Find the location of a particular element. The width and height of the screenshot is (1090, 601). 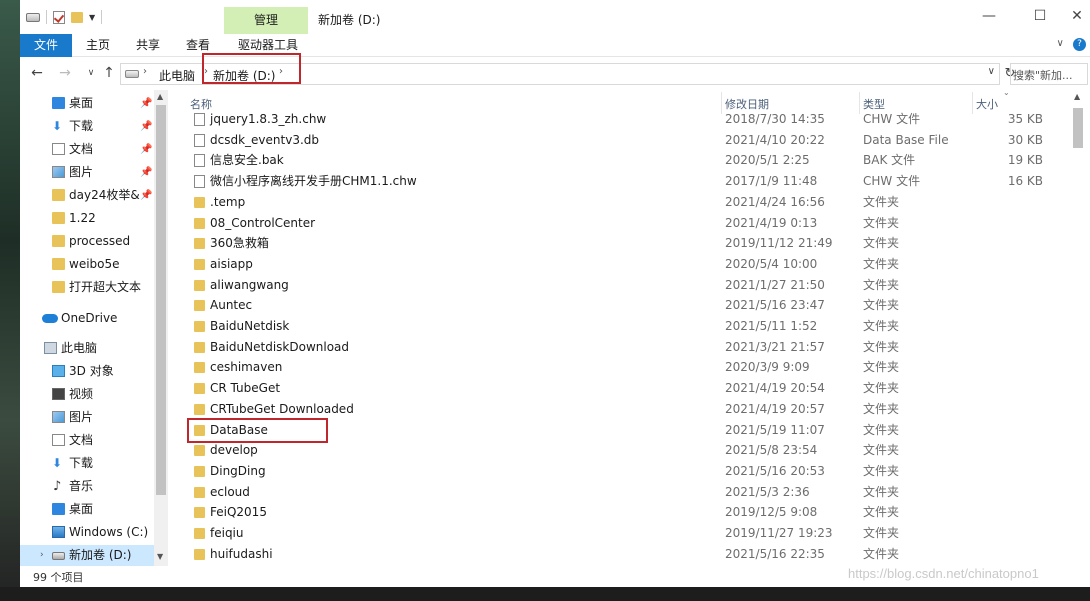

new-folder-icon is located at coordinates (77, 17).